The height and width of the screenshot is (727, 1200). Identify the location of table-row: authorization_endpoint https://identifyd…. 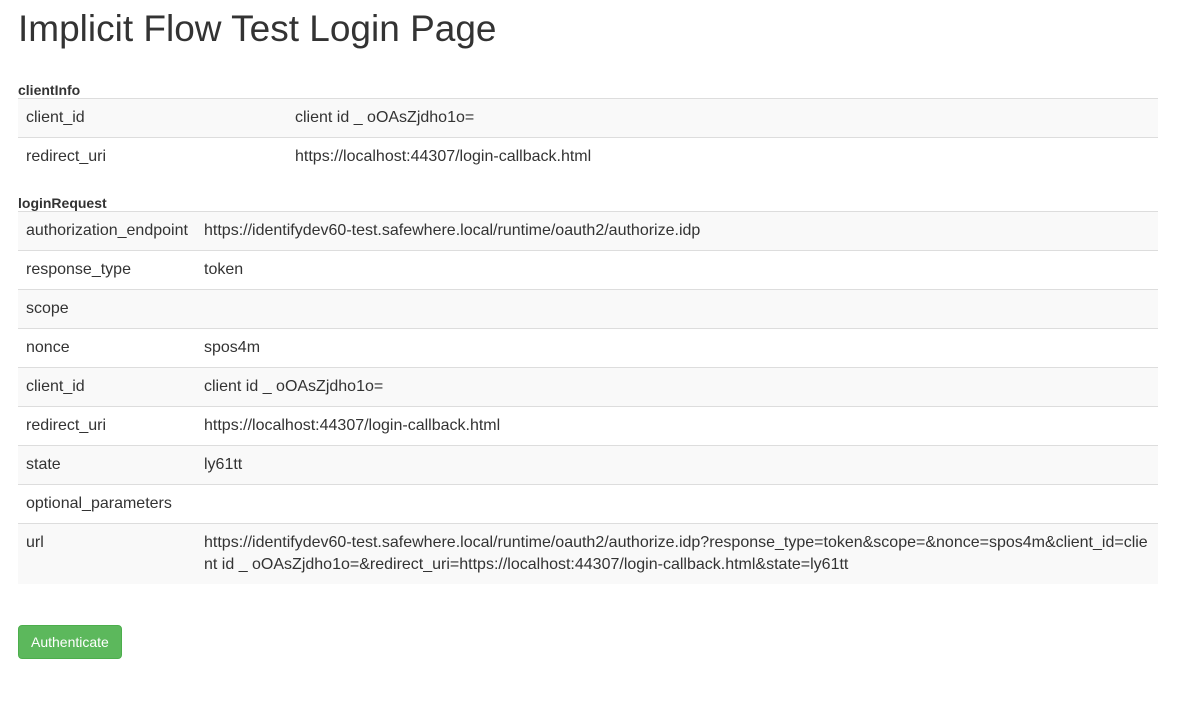
(588, 231).